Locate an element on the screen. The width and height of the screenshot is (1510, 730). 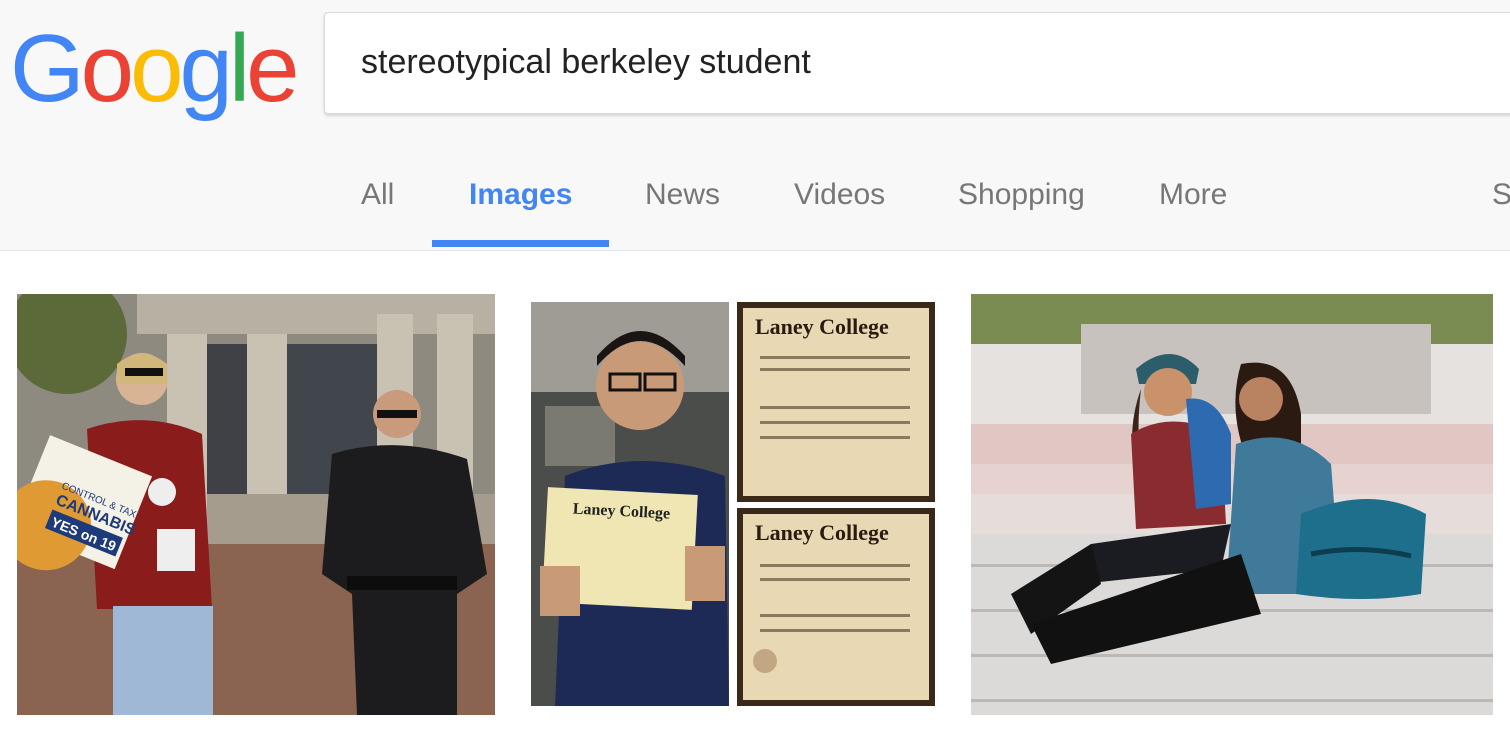
active-tab-indicator is located at coordinates (520, 243).